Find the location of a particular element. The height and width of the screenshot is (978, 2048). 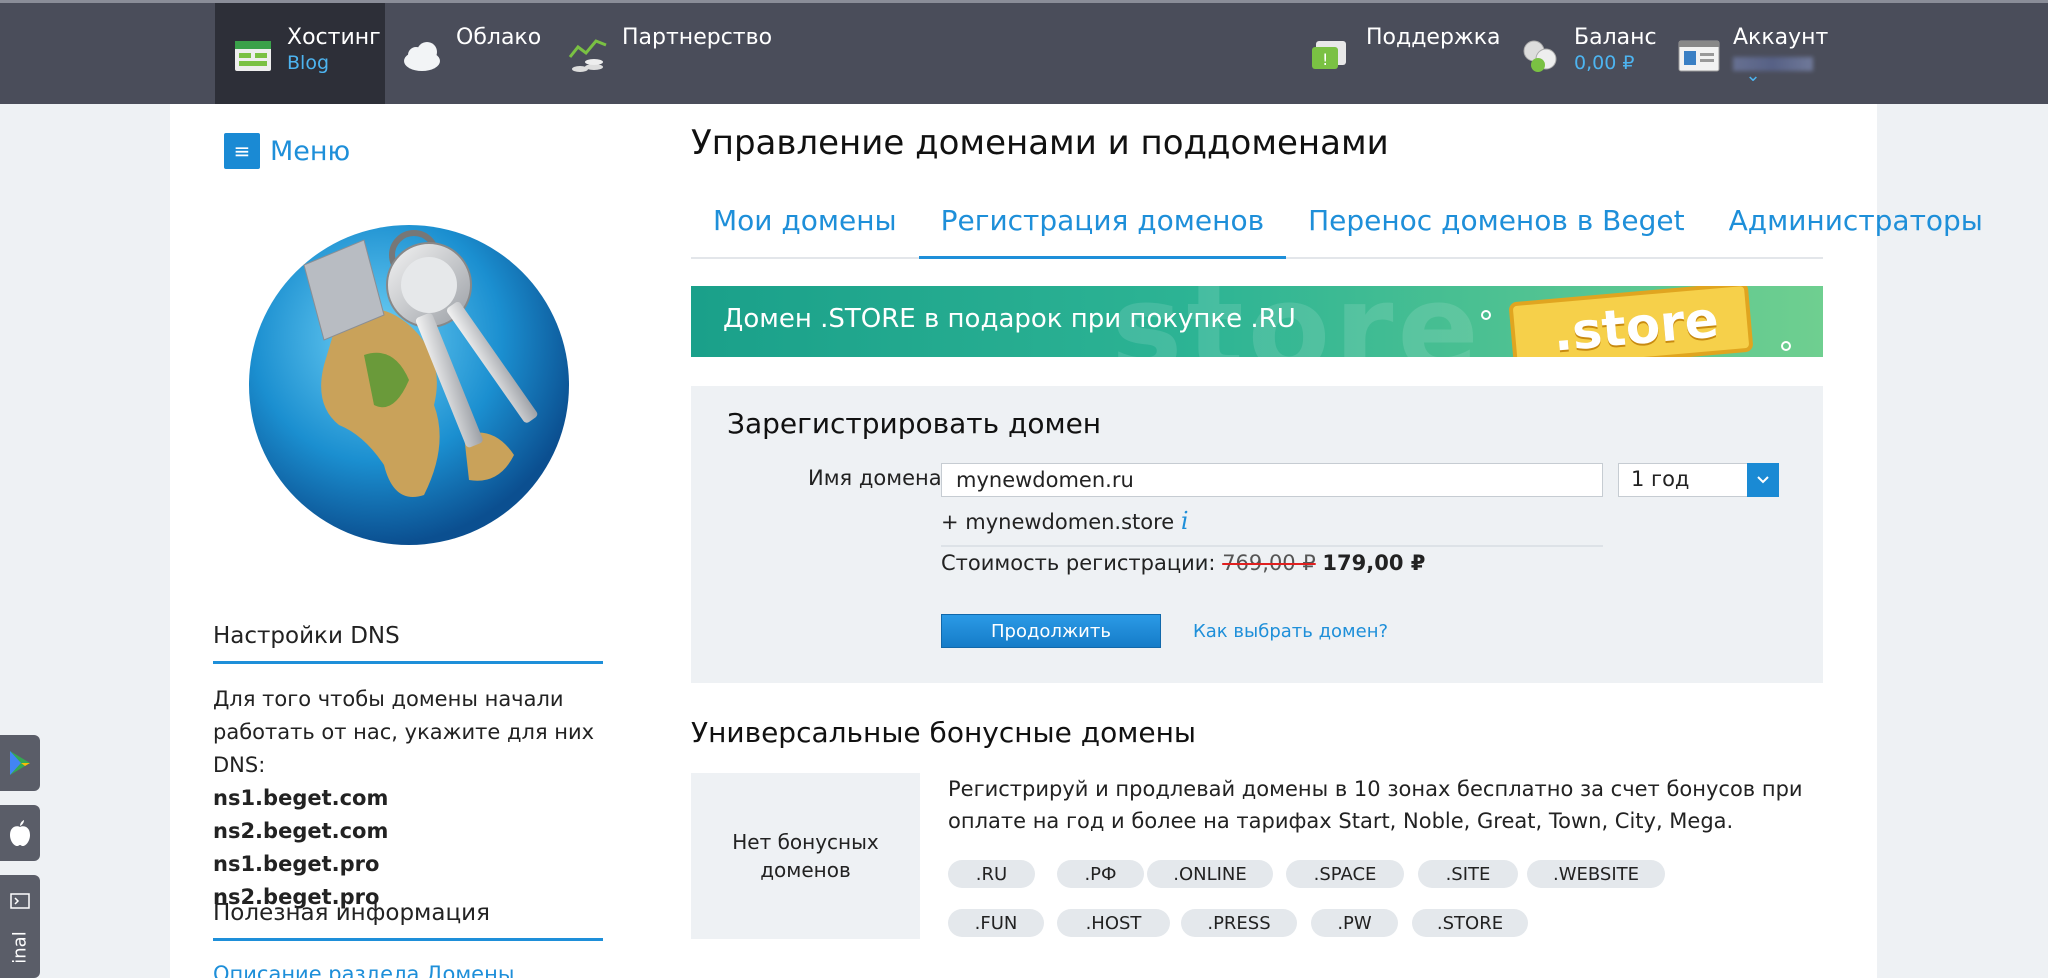

nav-cloud-label: Облако is located at coordinates (499, 37).